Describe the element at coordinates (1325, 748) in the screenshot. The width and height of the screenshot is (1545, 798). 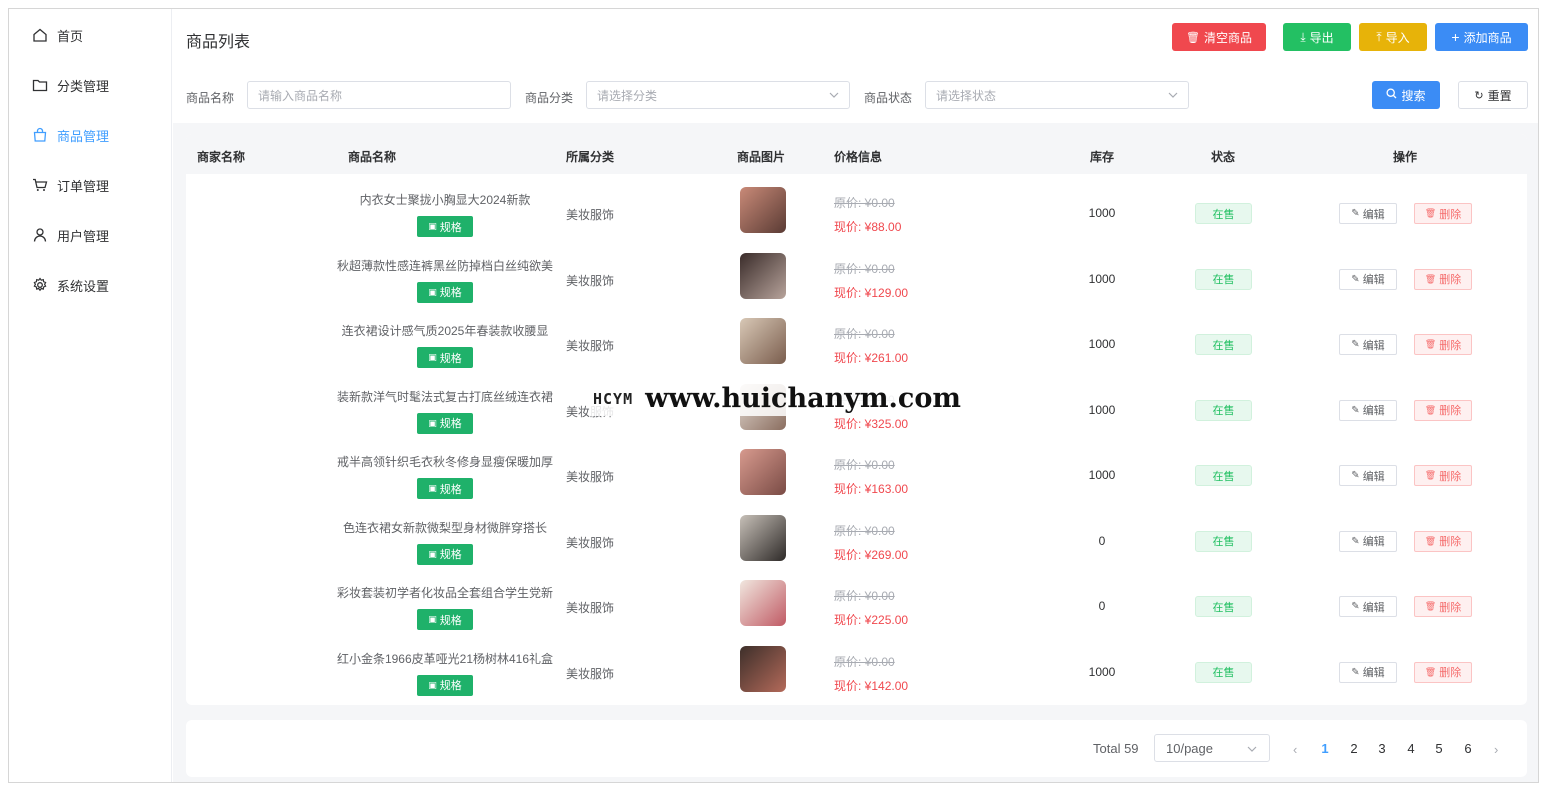
I see `page-number: 1` at that location.